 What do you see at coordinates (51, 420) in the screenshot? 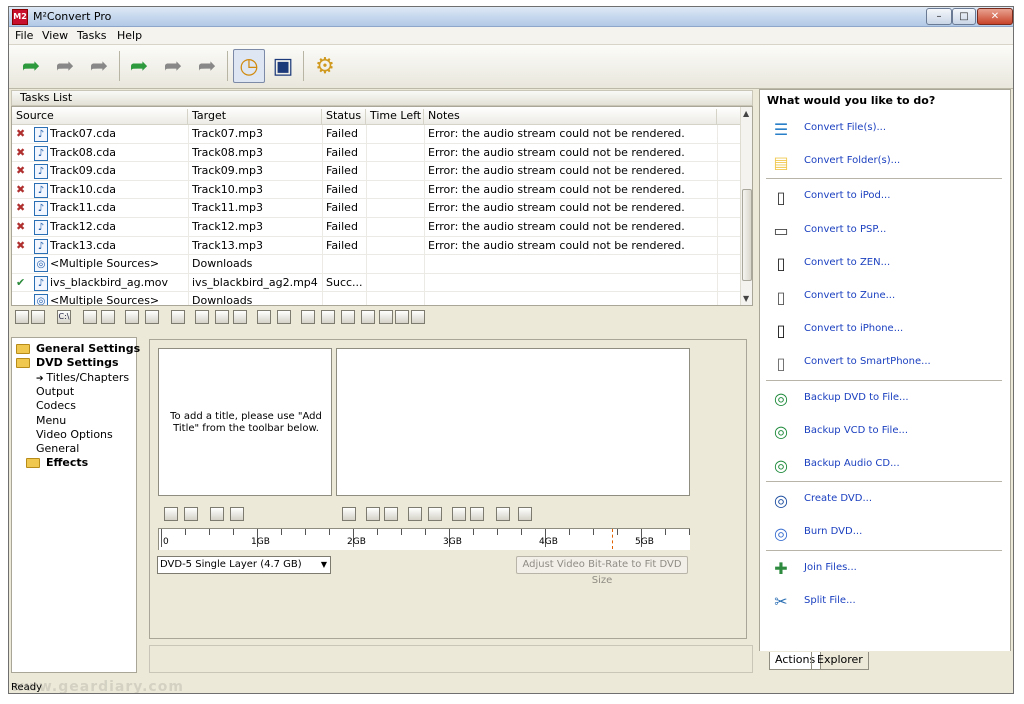
I see `tree-item-menu: Menu` at bounding box center [51, 420].